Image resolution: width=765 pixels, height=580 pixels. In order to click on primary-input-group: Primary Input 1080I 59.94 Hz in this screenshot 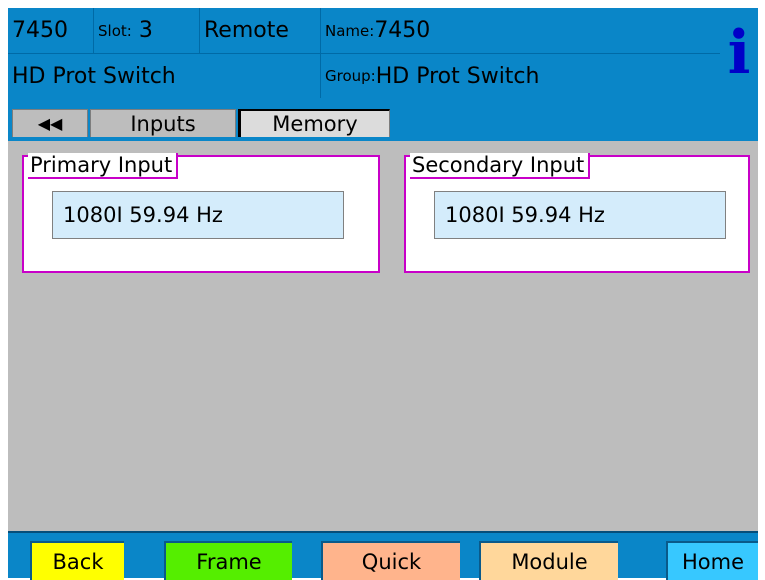, I will do `click(201, 213)`.